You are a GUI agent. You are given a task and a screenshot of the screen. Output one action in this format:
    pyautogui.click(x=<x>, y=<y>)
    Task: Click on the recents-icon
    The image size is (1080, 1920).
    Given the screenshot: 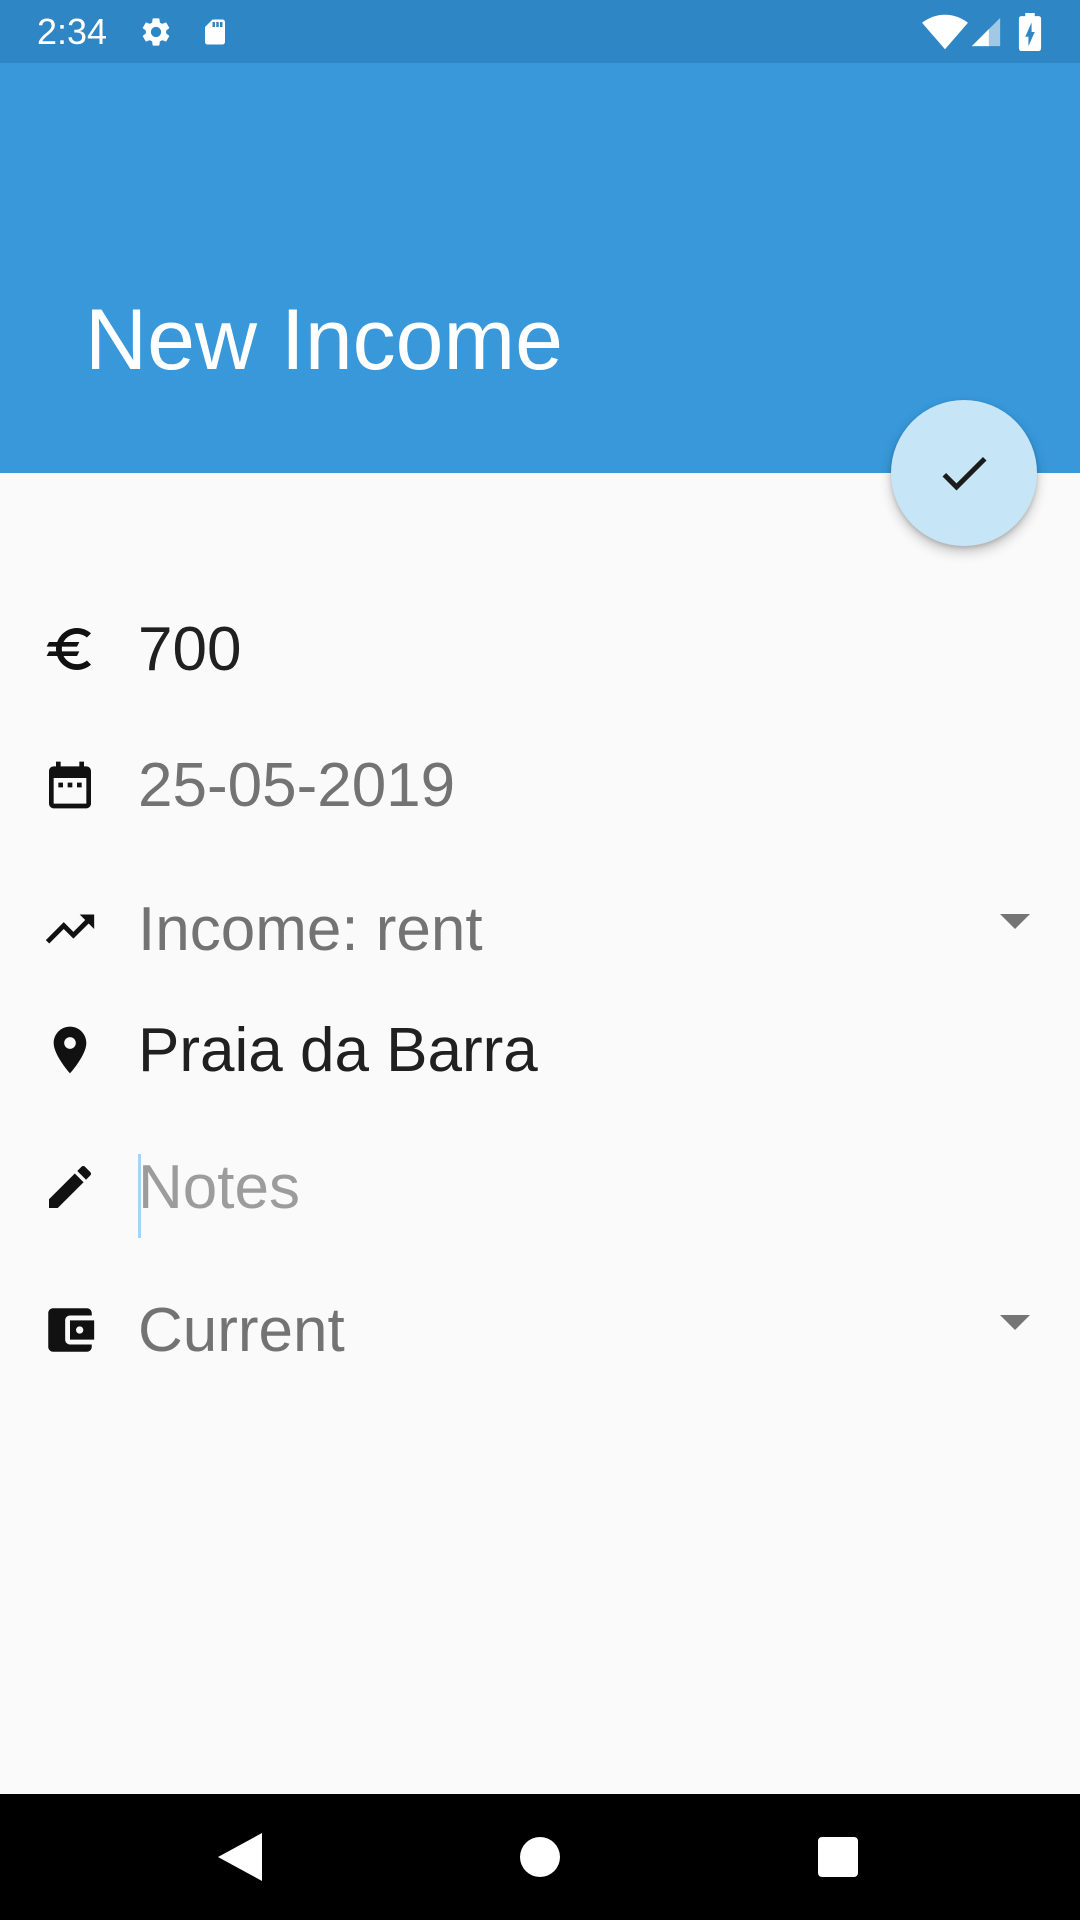 What is the action you would take?
    pyautogui.click(x=838, y=1857)
    